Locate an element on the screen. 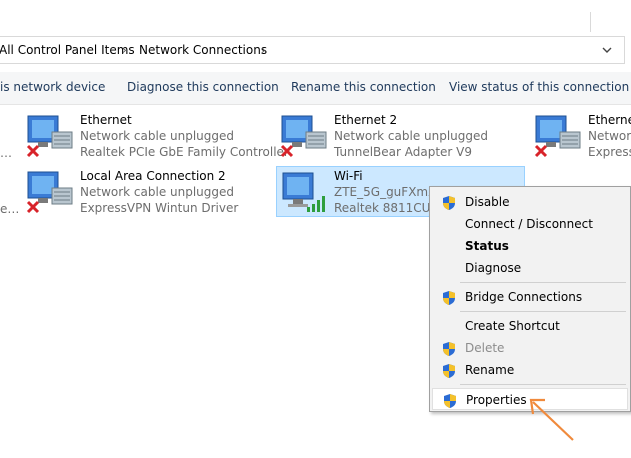  connection-device: Realtek PCIe GbE Family Controller is located at coordinates (184, 152).